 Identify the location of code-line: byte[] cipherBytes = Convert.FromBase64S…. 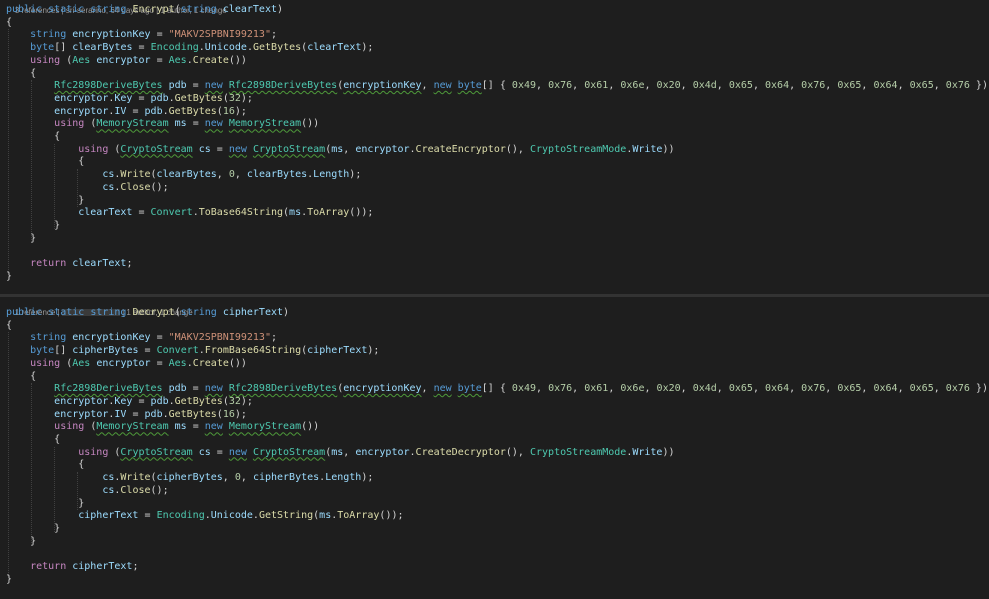
(192, 351).